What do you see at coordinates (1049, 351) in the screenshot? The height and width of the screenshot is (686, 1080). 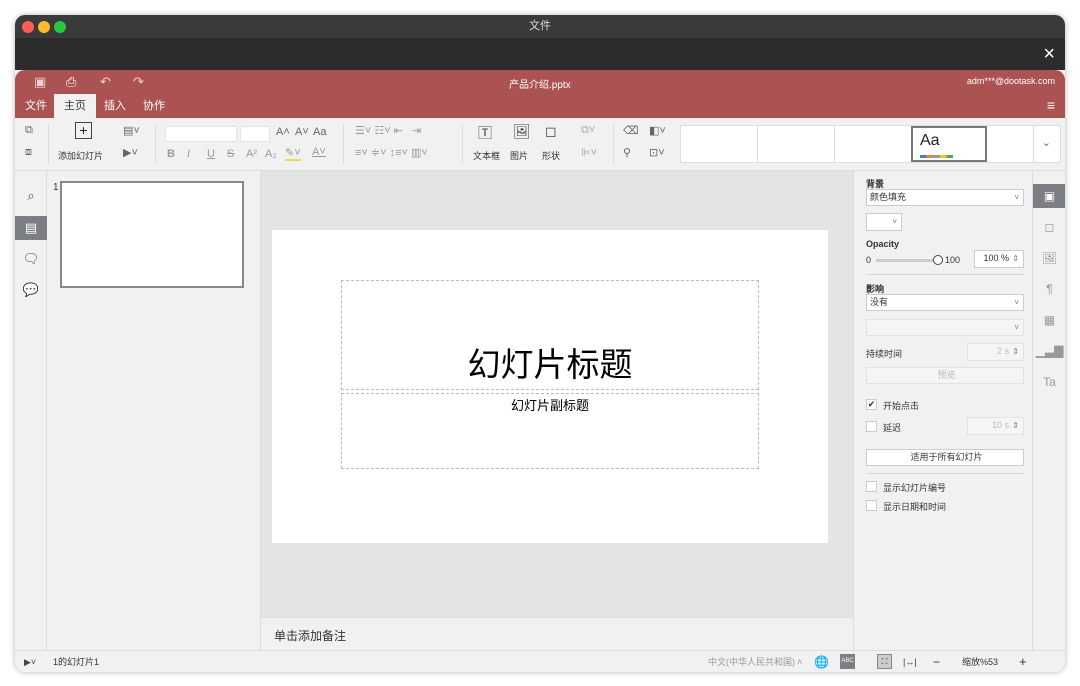 I see `chart-settings-icon: ▁▃▇` at bounding box center [1049, 351].